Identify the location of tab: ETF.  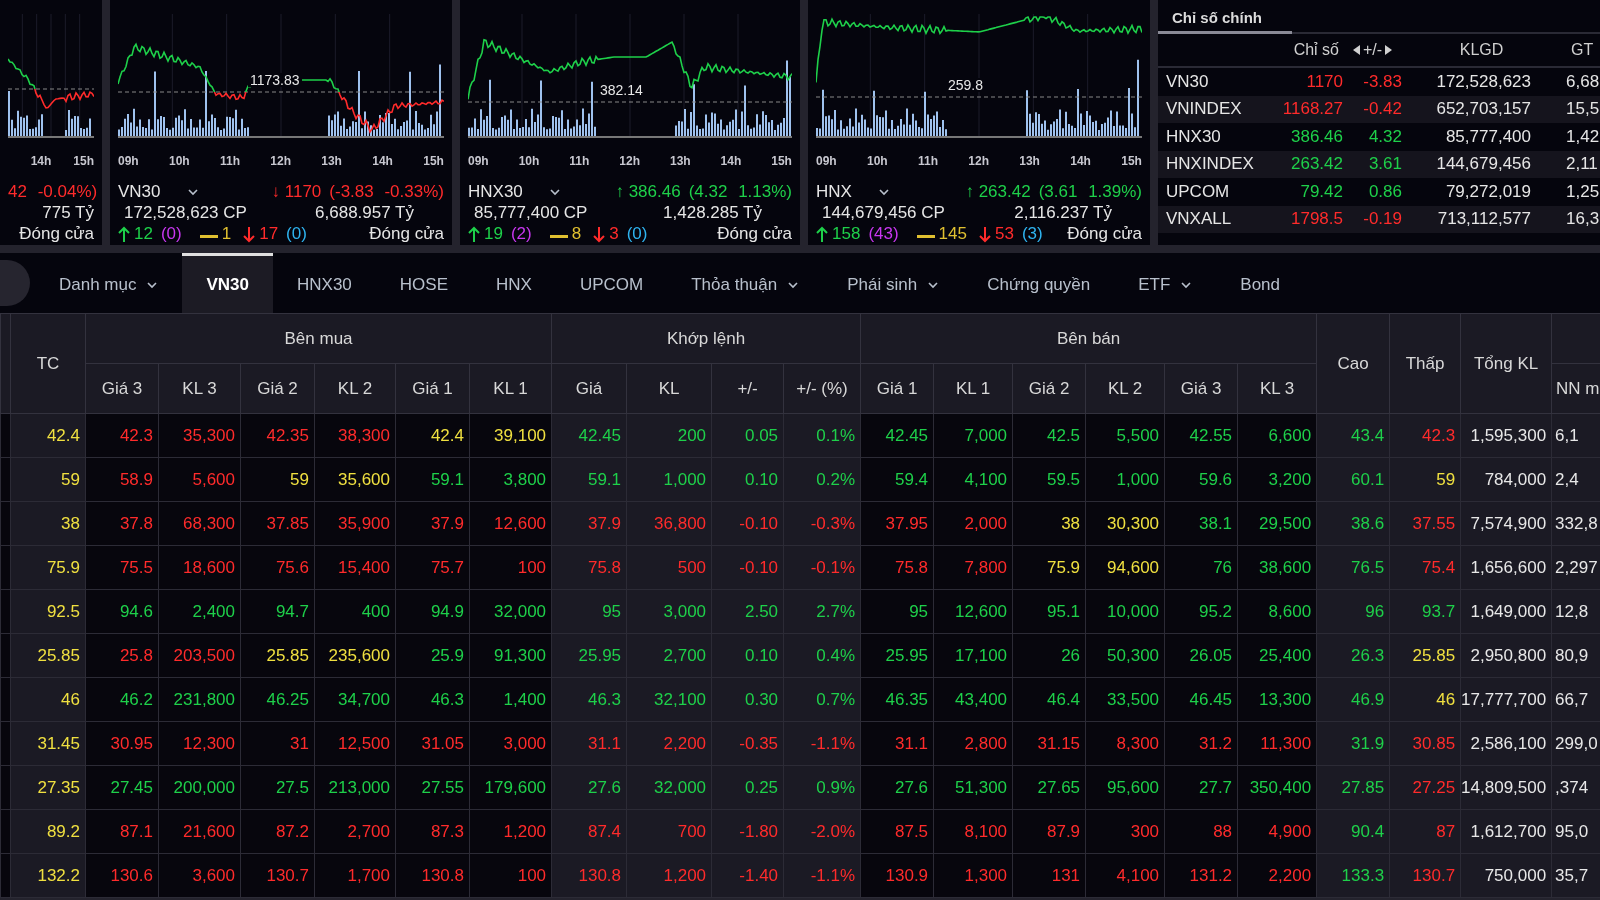
(1165, 283).